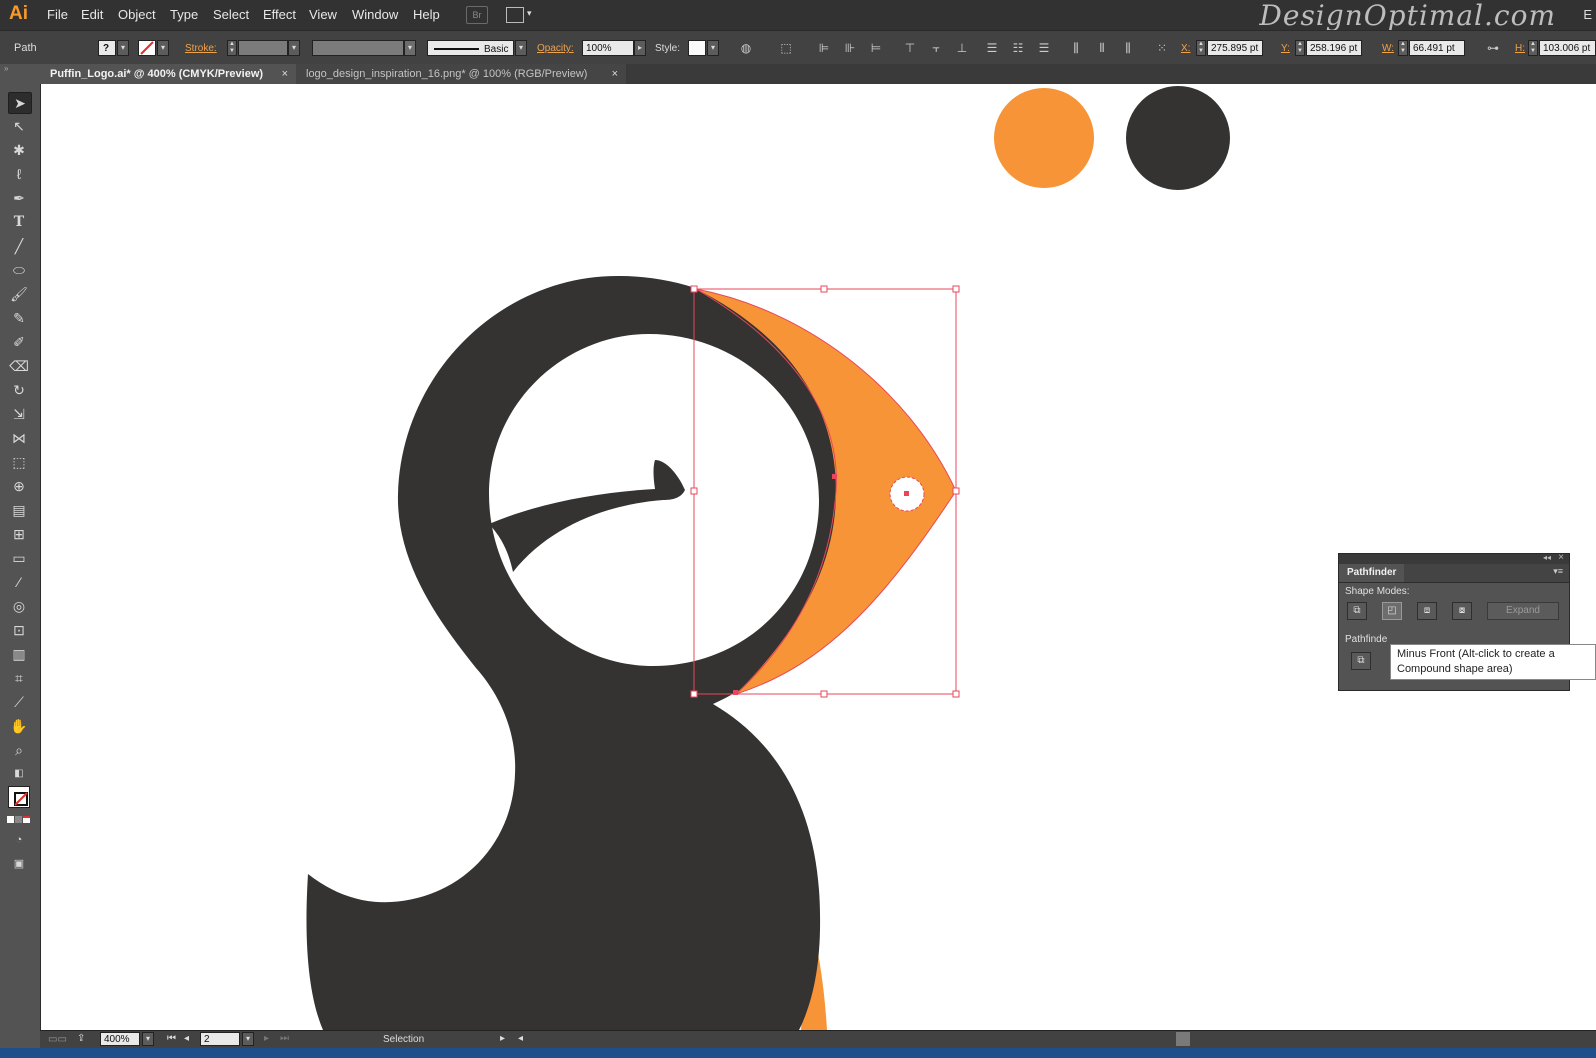 This screenshot has width=1596, height=1058. What do you see at coordinates (1183, 1039) in the screenshot?
I see `horizontal-scrollbar-thumb` at bounding box center [1183, 1039].